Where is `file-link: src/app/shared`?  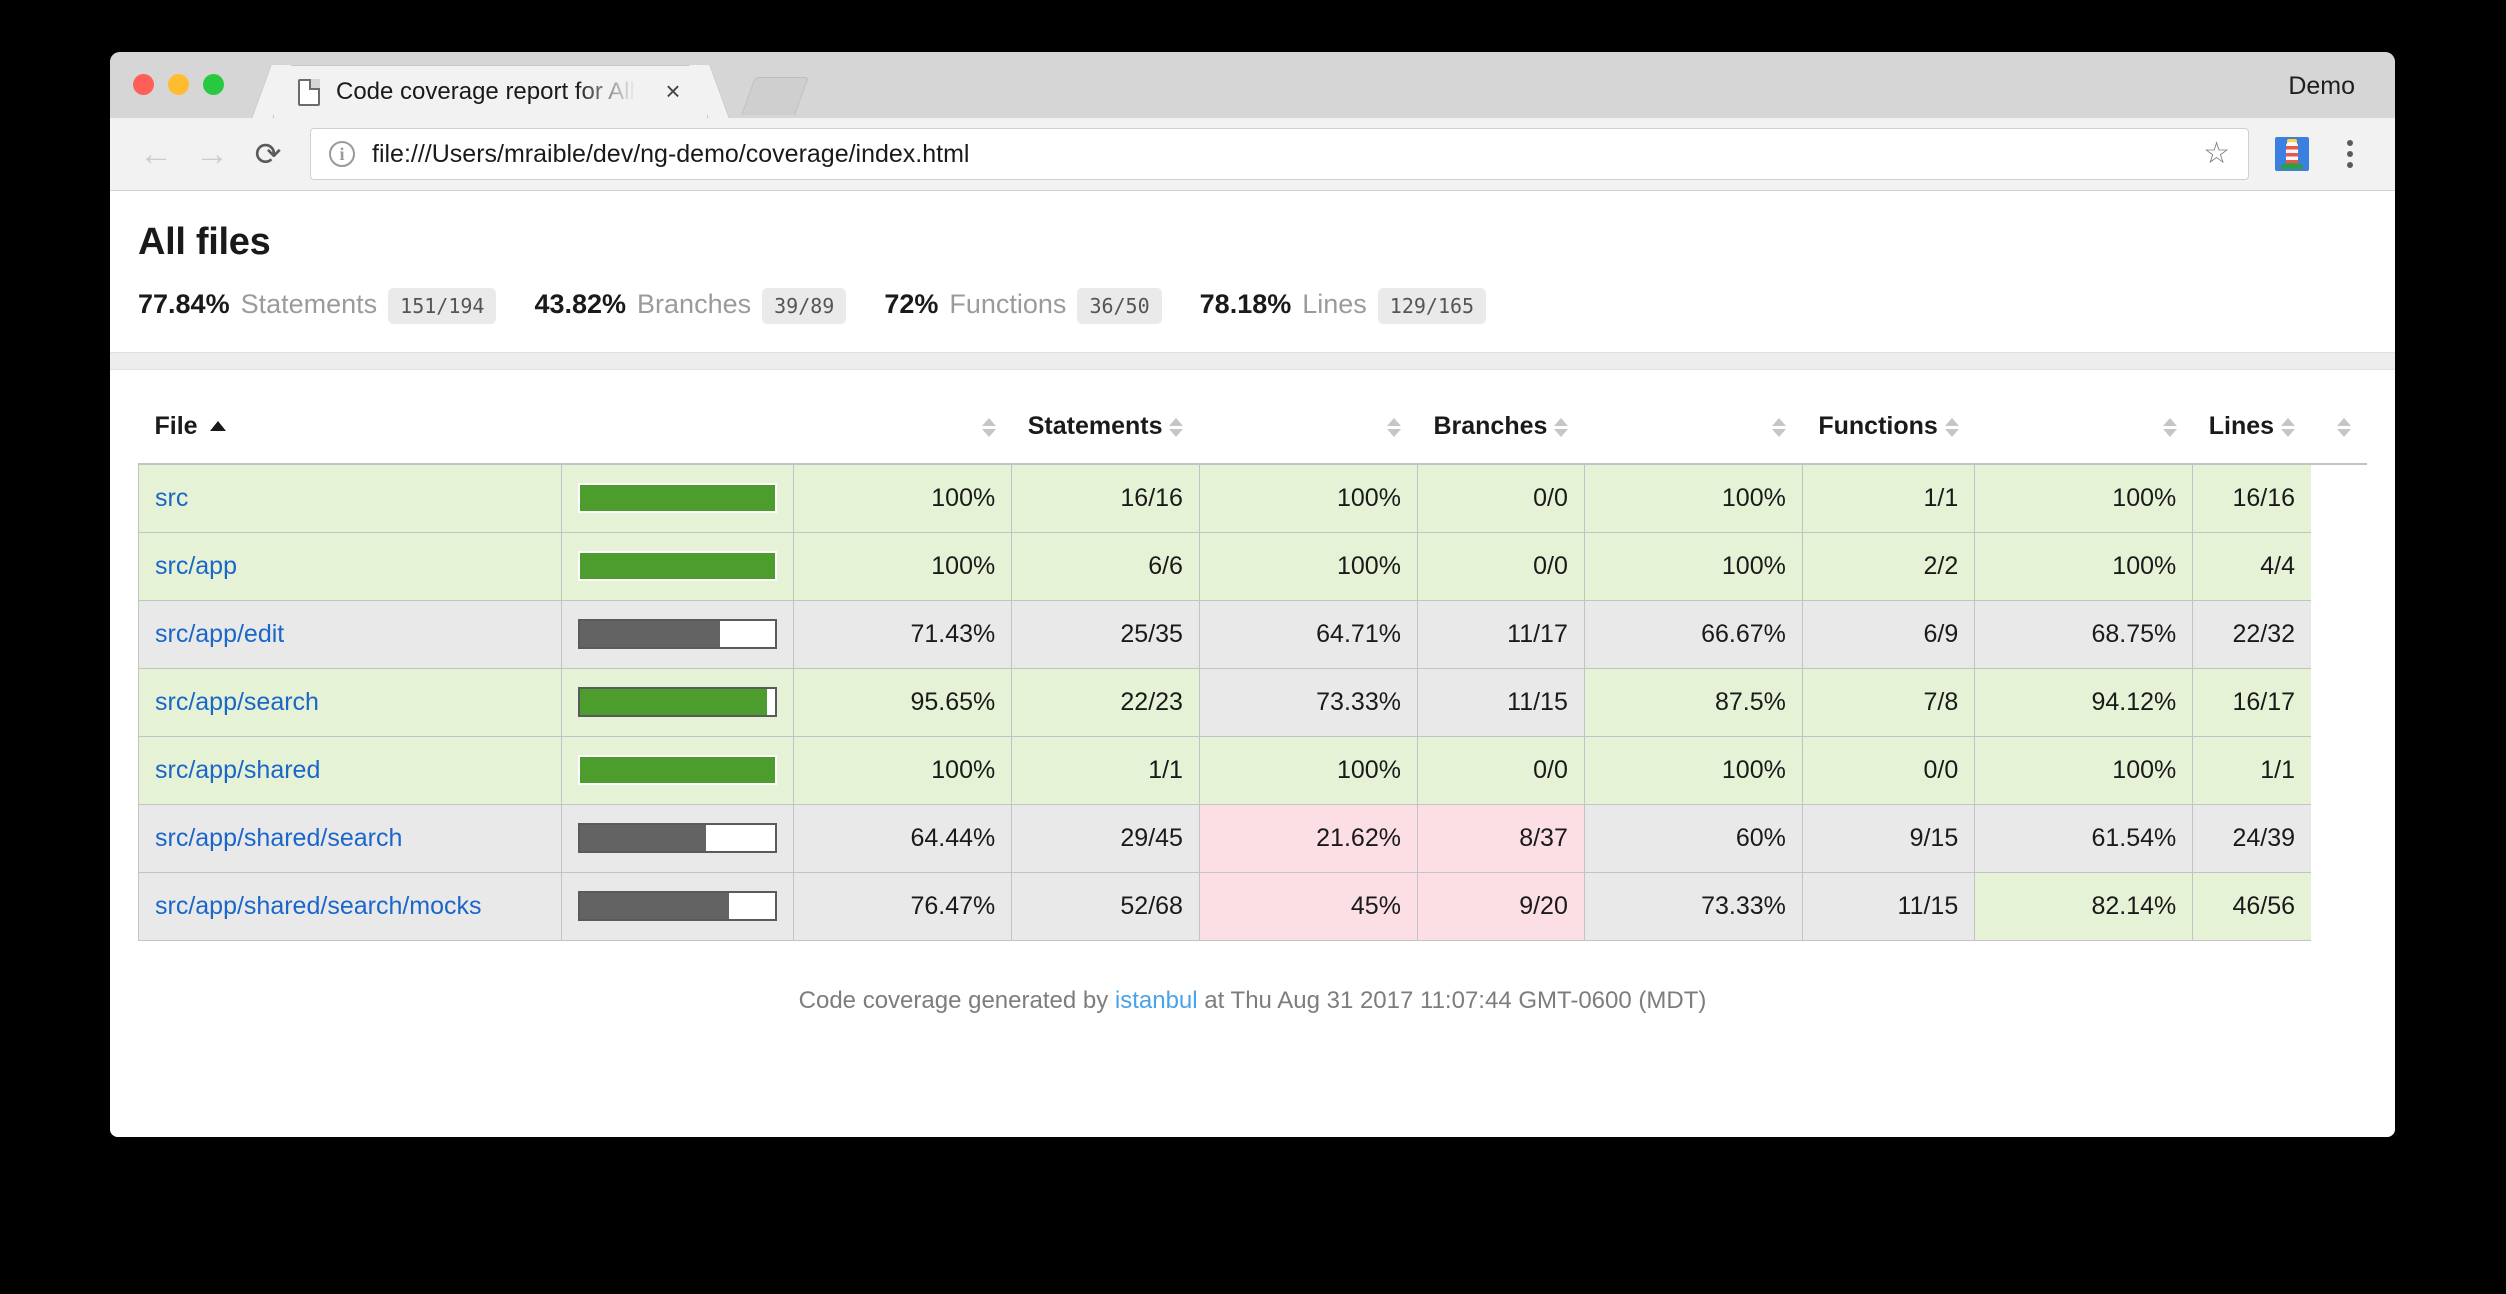
file-link: src/app/shared is located at coordinates (237, 770).